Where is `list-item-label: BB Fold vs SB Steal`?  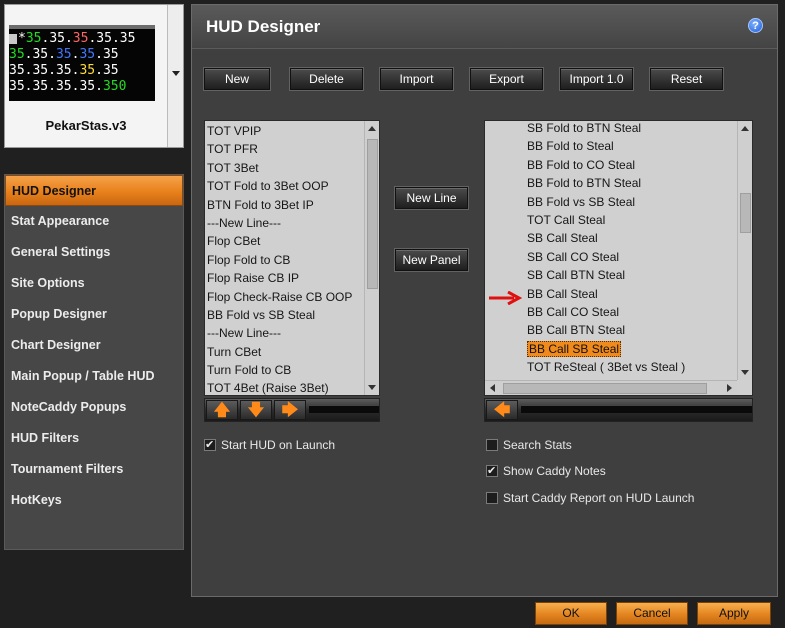
list-item-label: BB Fold vs SB Steal is located at coordinates (261, 314).